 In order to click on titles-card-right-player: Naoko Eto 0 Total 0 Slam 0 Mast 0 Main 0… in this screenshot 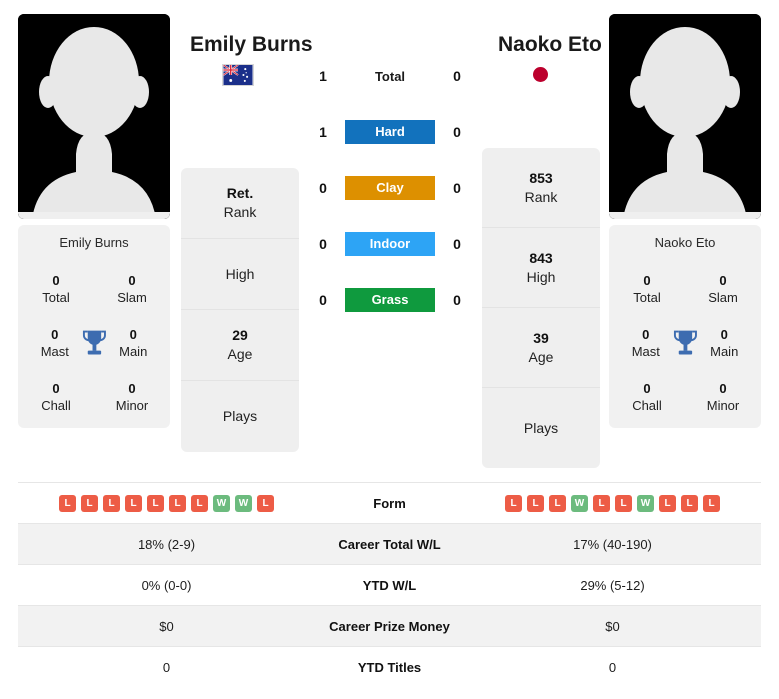, I will do `click(685, 326)`.